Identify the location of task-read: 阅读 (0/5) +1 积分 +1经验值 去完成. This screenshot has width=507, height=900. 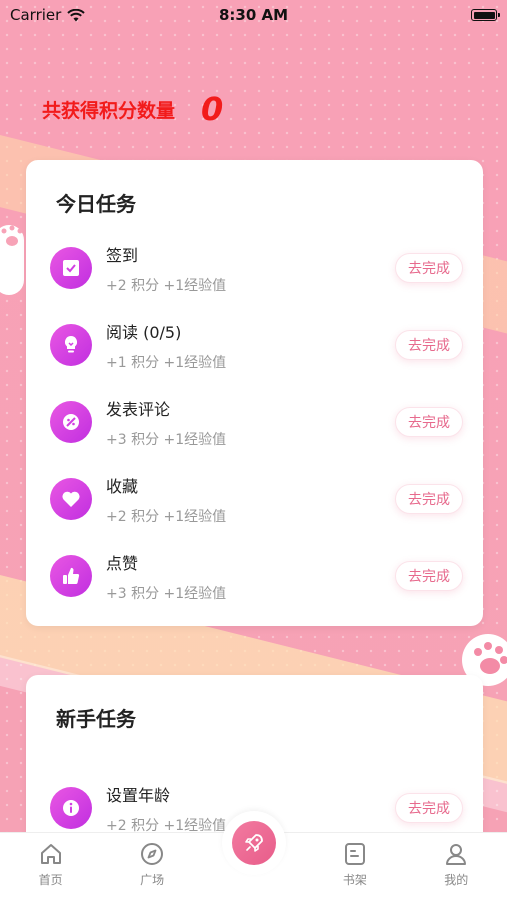
(256, 345).